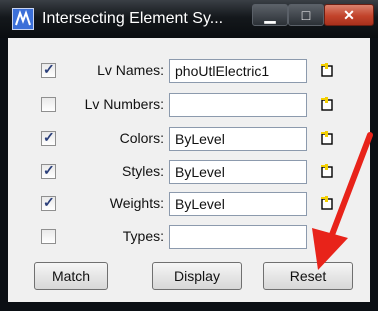  What do you see at coordinates (48, 104) in the screenshot?
I see `lv-numbers-checkbox` at bounding box center [48, 104].